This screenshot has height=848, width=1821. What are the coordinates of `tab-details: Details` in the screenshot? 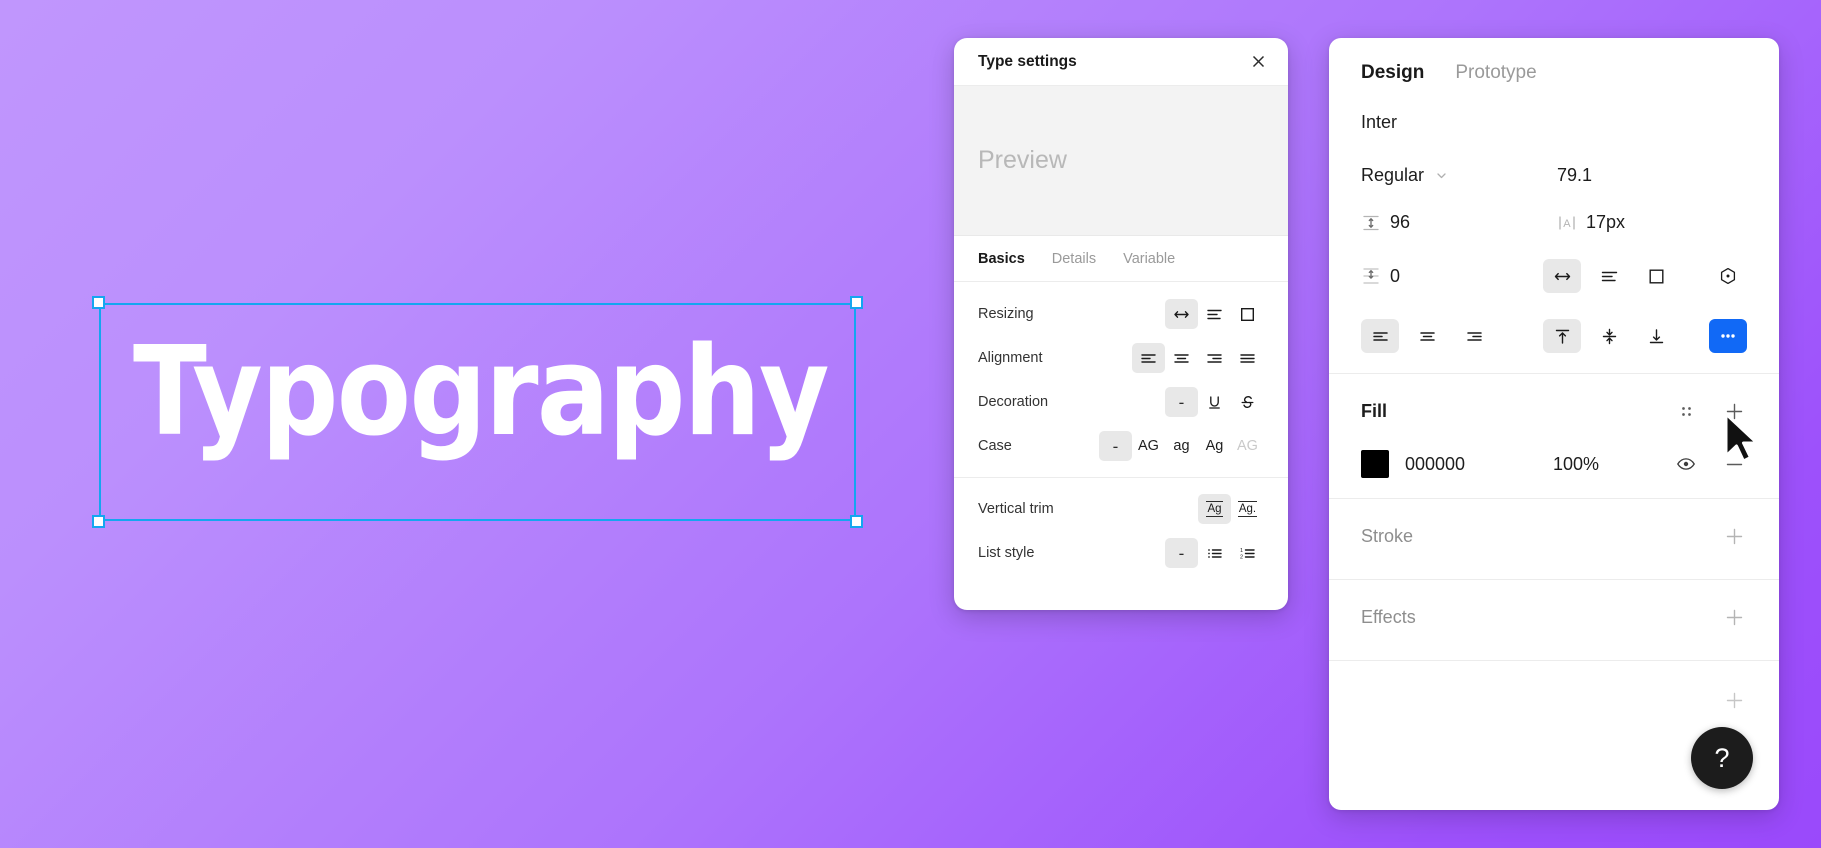 It's located at (1074, 259).